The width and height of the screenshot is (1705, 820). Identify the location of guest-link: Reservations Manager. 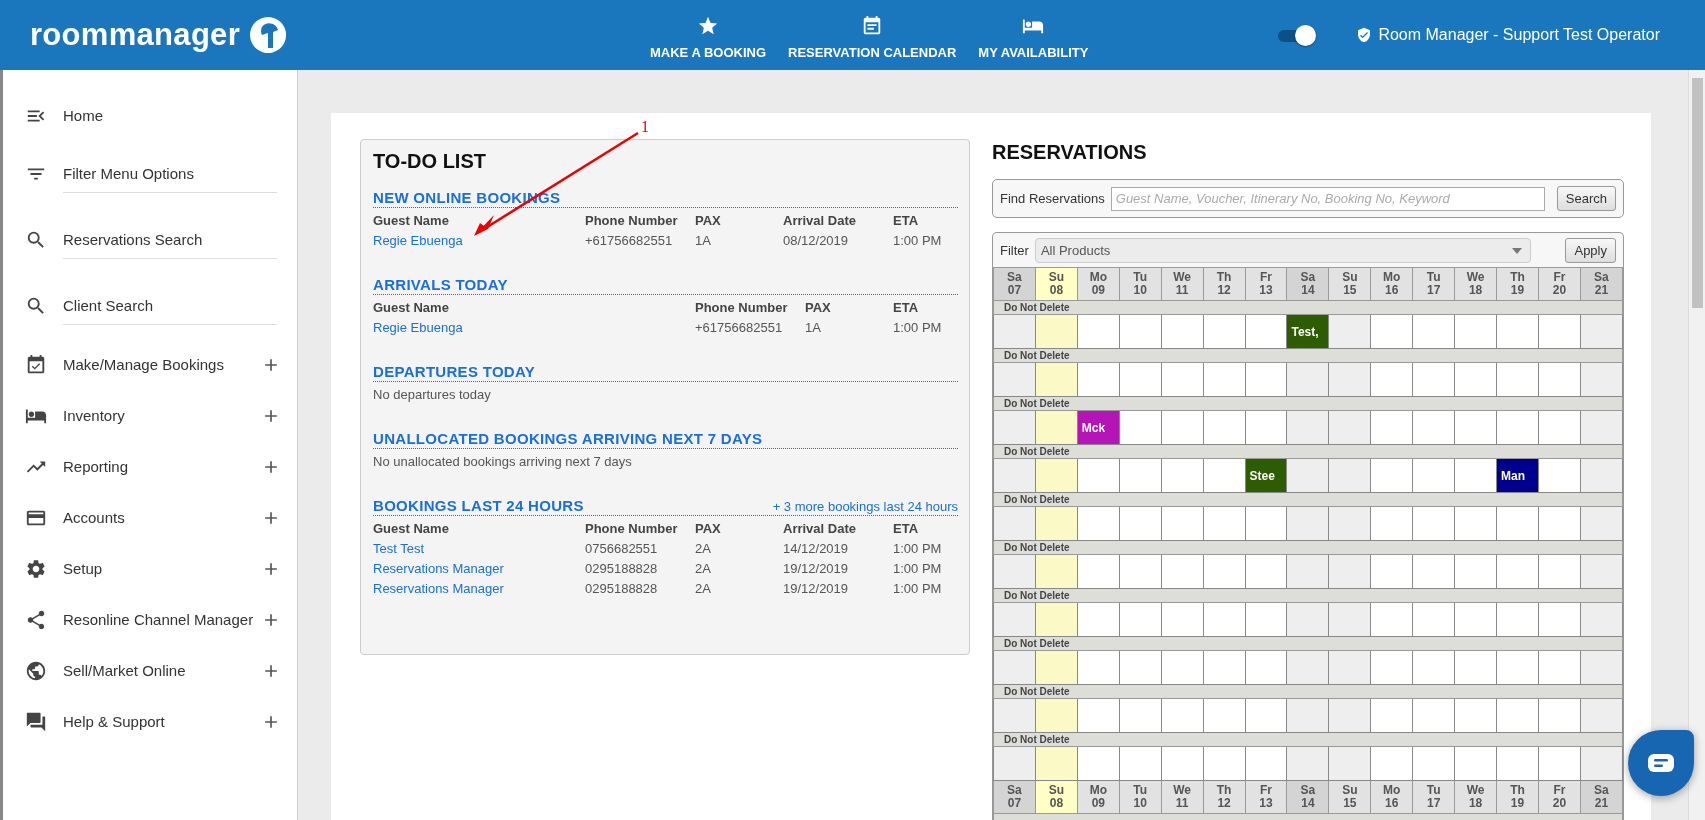
(438, 568).